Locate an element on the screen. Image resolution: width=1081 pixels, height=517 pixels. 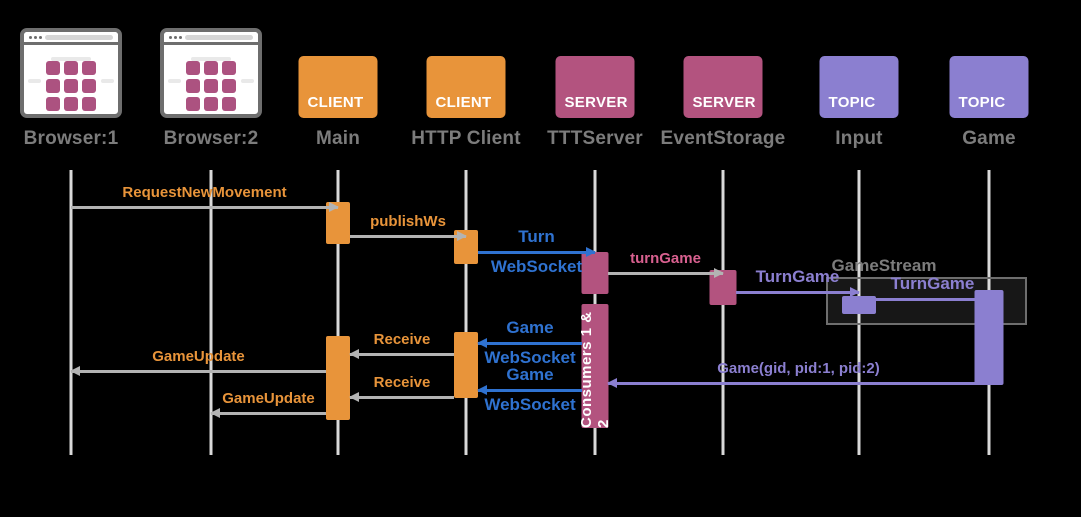
message-label-m8: Receive is located at coordinates (402, 339).